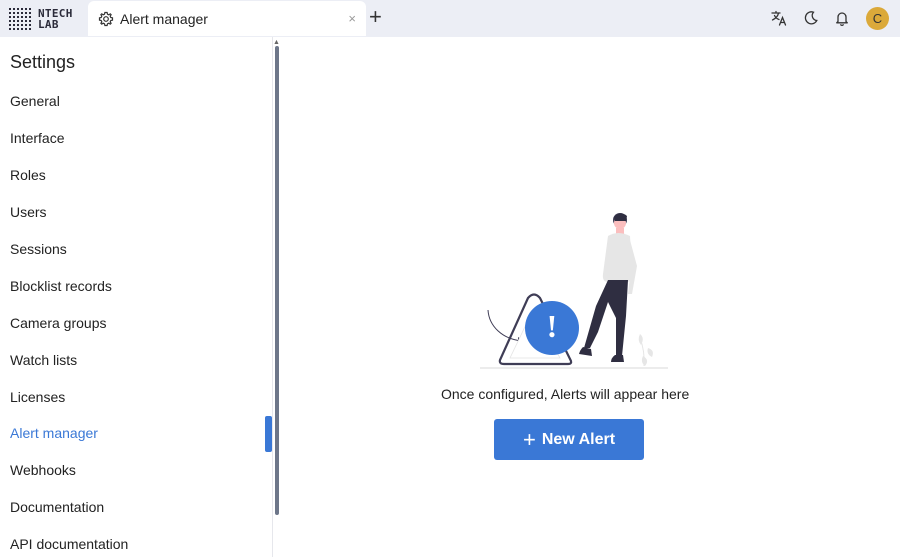  Describe the element at coordinates (136, 138) in the screenshot. I see `sidebar-item-interface: Interface` at that location.